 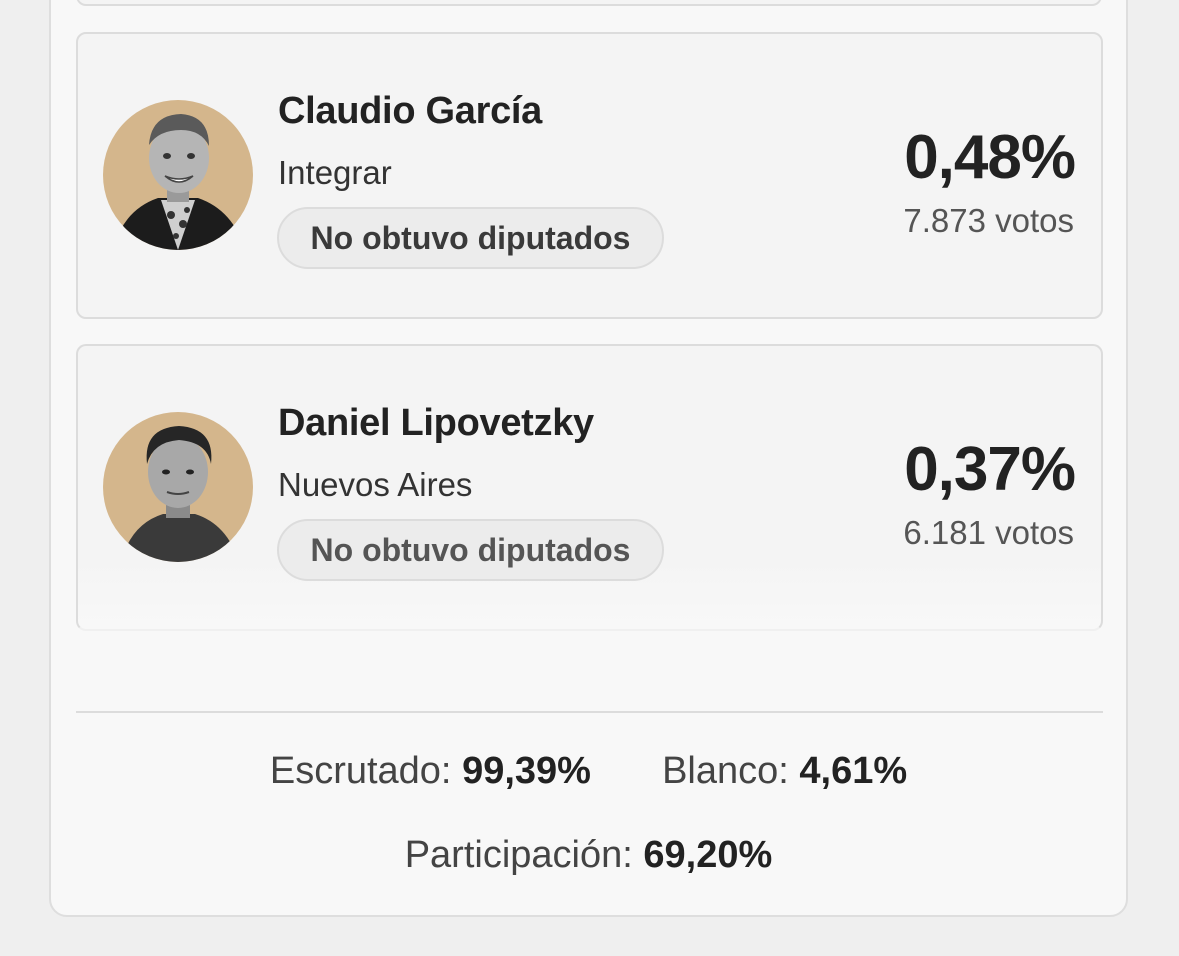 What do you see at coordinates (436, 423) in the screenshot?
I see `candidate-name: Daniel Lipovetzky` at bounding box center [436, 423].